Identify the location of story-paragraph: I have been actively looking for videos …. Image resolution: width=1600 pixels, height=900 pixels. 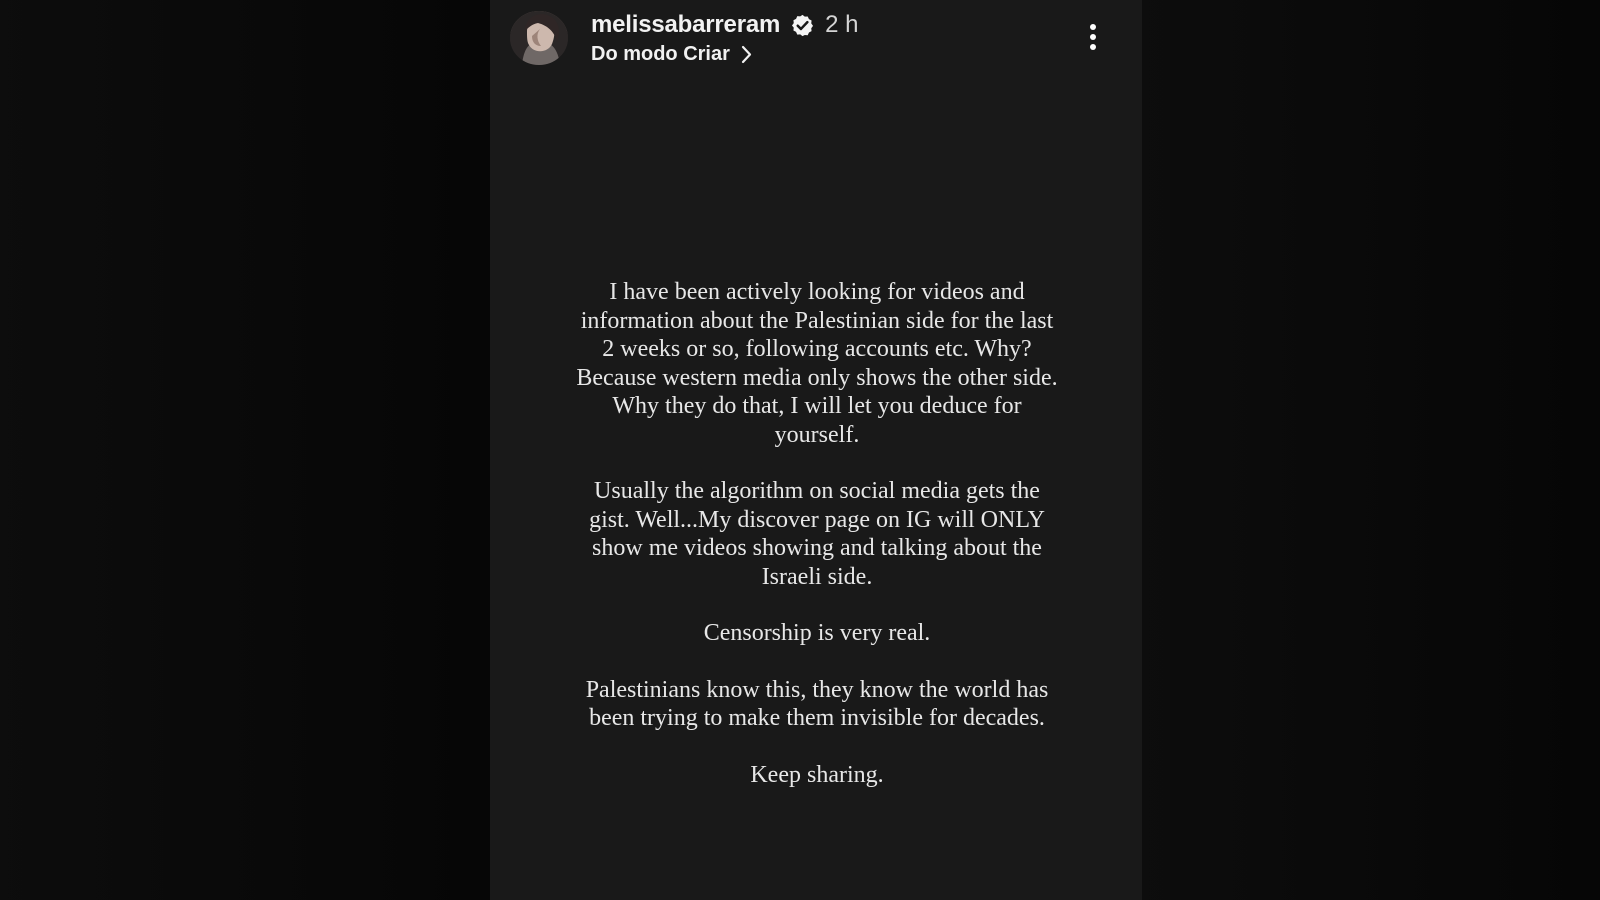
(817, 363).